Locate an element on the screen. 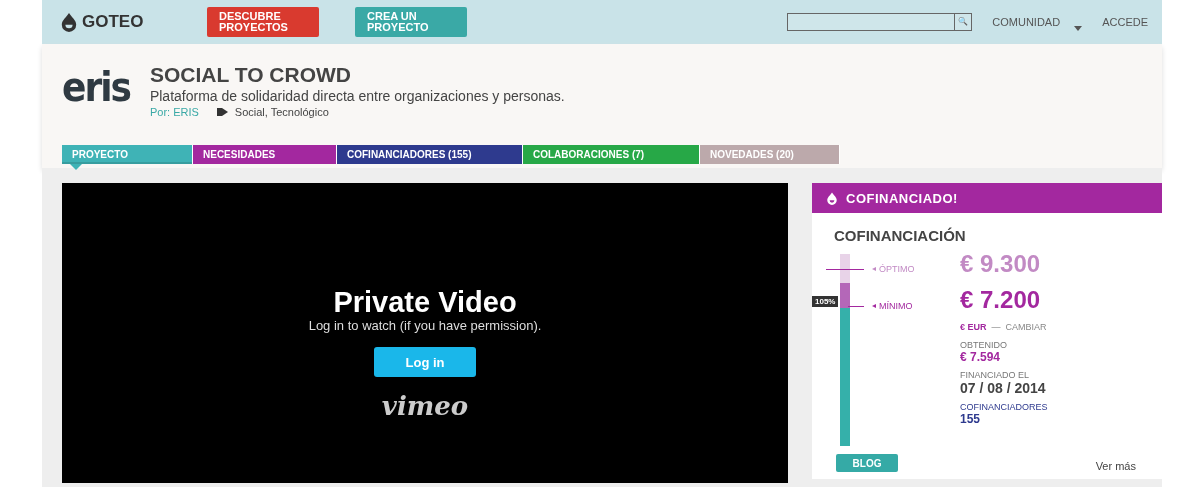 This screenshot has height=487, width=1180. caret-icon is located at coordinates (1078, 28).